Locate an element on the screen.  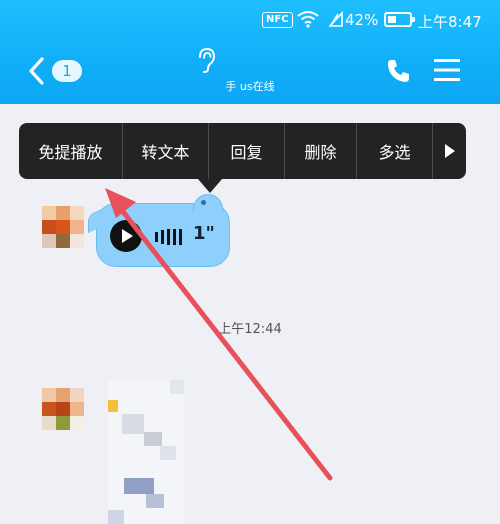
triangle-right-icon is located at coordinates (449, 151).